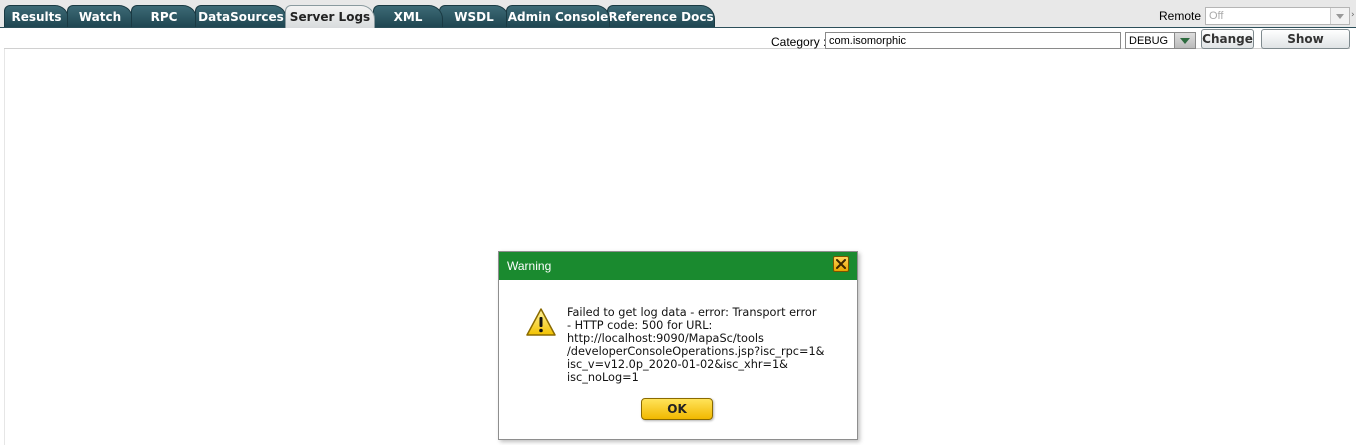  What do you see at coordinates (677, 46) in the screenshot?
I see `log-toolbar: Category : DEBUG Change Show Current` at bounding box center [677, 46].